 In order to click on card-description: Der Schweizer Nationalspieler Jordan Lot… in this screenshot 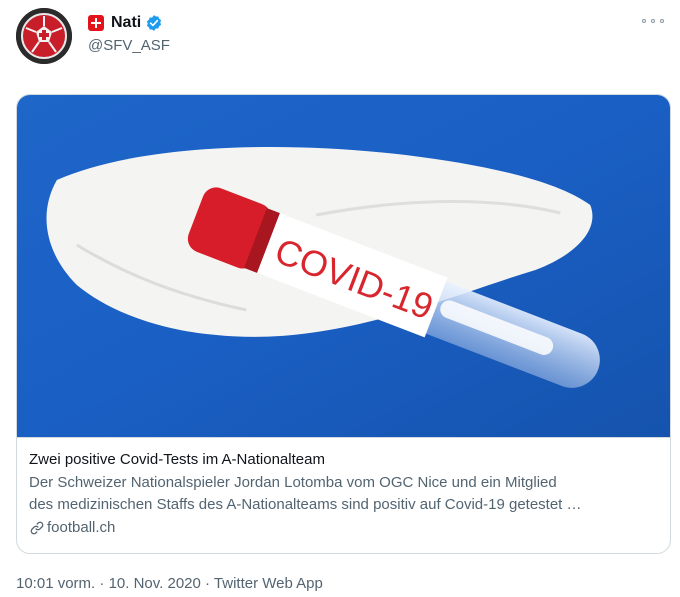, I will do `click(343, 494)`.